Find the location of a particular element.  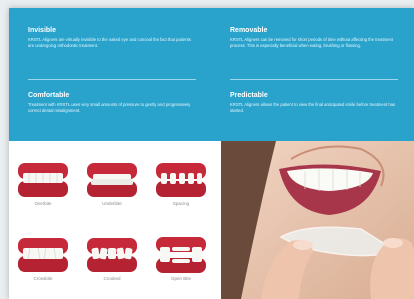

condition-label: Open Bite is located at coordinates (180, 278).